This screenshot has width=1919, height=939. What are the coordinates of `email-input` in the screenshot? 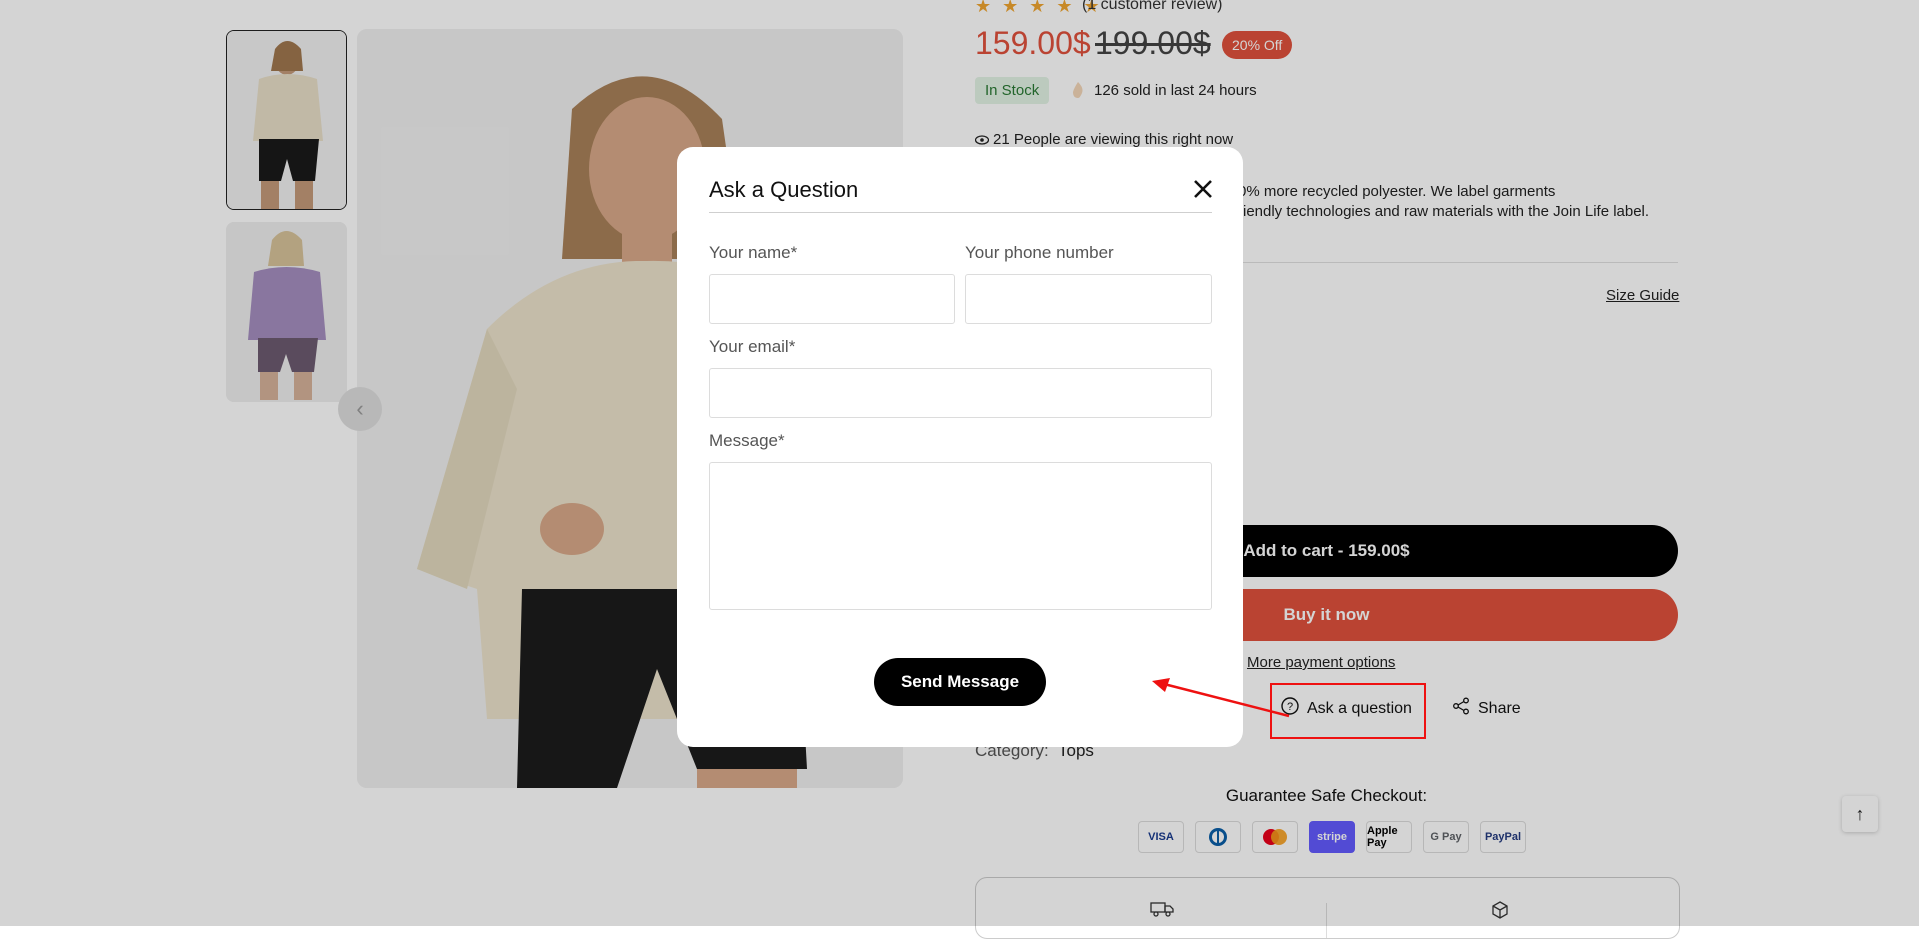 It's located at (960, 393).